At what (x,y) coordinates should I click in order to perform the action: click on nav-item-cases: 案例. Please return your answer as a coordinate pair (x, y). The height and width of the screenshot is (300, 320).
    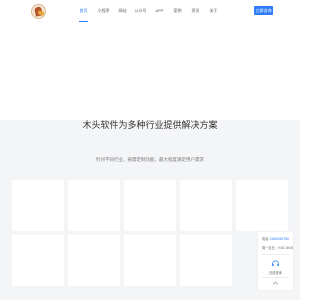
    Looking at the image, I should click on (177, 11).